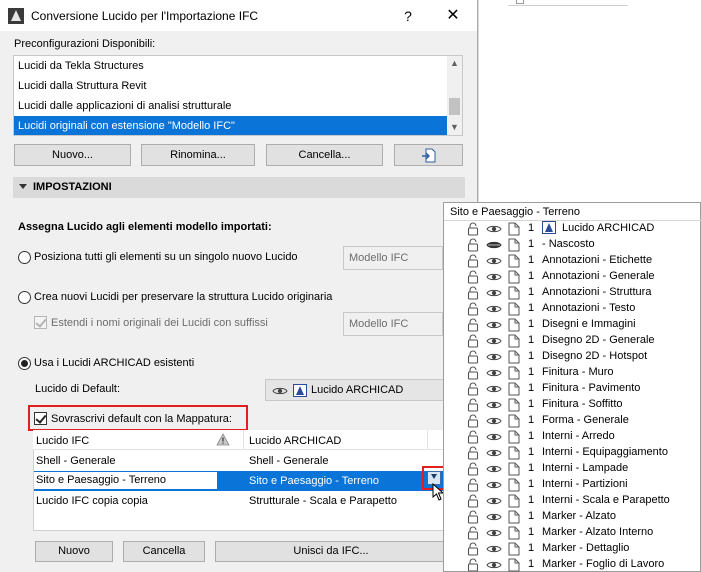 This screenshot has width=701, height=572. What do you see at coordinates (572, 484) in the screenshot?
I see `layer-popup-item: 1 Interni - Partizioni` at bounding box center [572, 484].